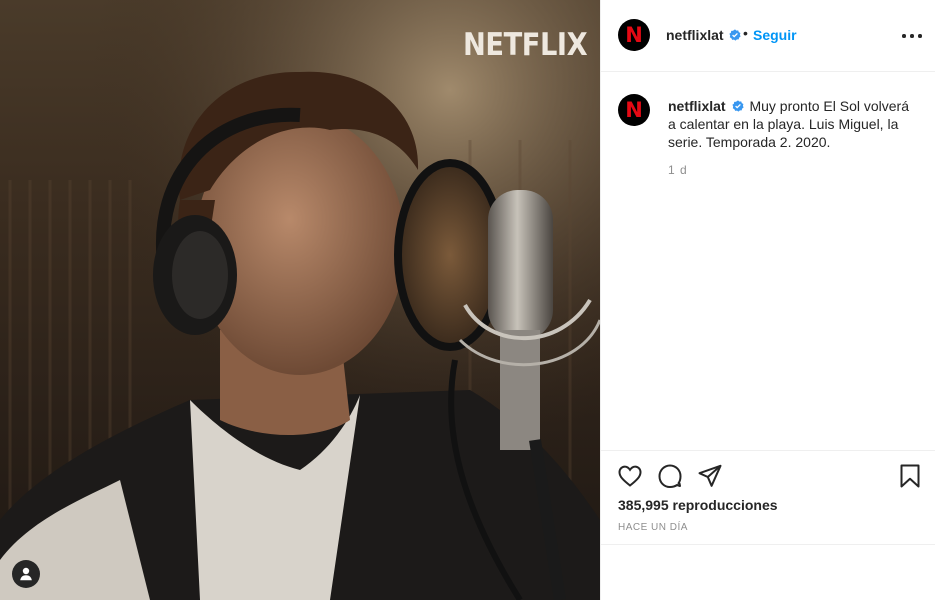  Describe the element at coordinates (525, 45) in the screenshot. I see `netflix-watermark: NETFLIX` at that location.